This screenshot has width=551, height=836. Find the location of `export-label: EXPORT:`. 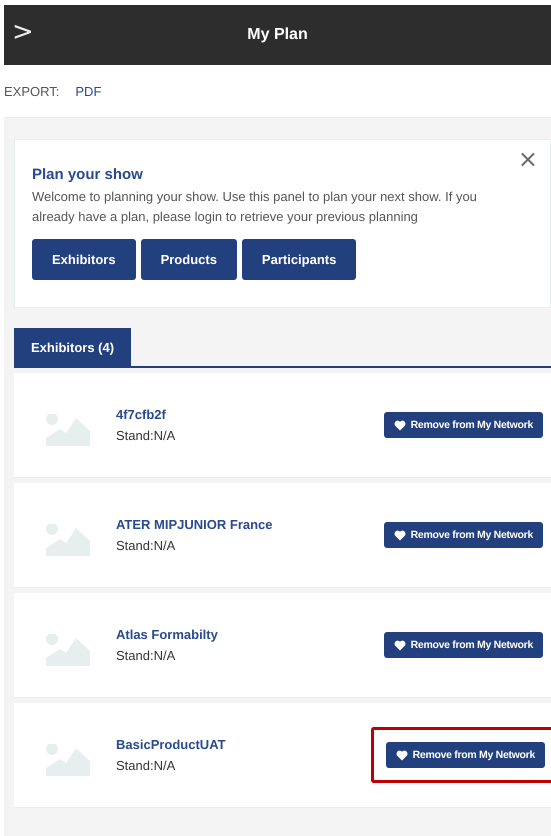

export-label: EXPORT: is located at coordinates (32, 91).